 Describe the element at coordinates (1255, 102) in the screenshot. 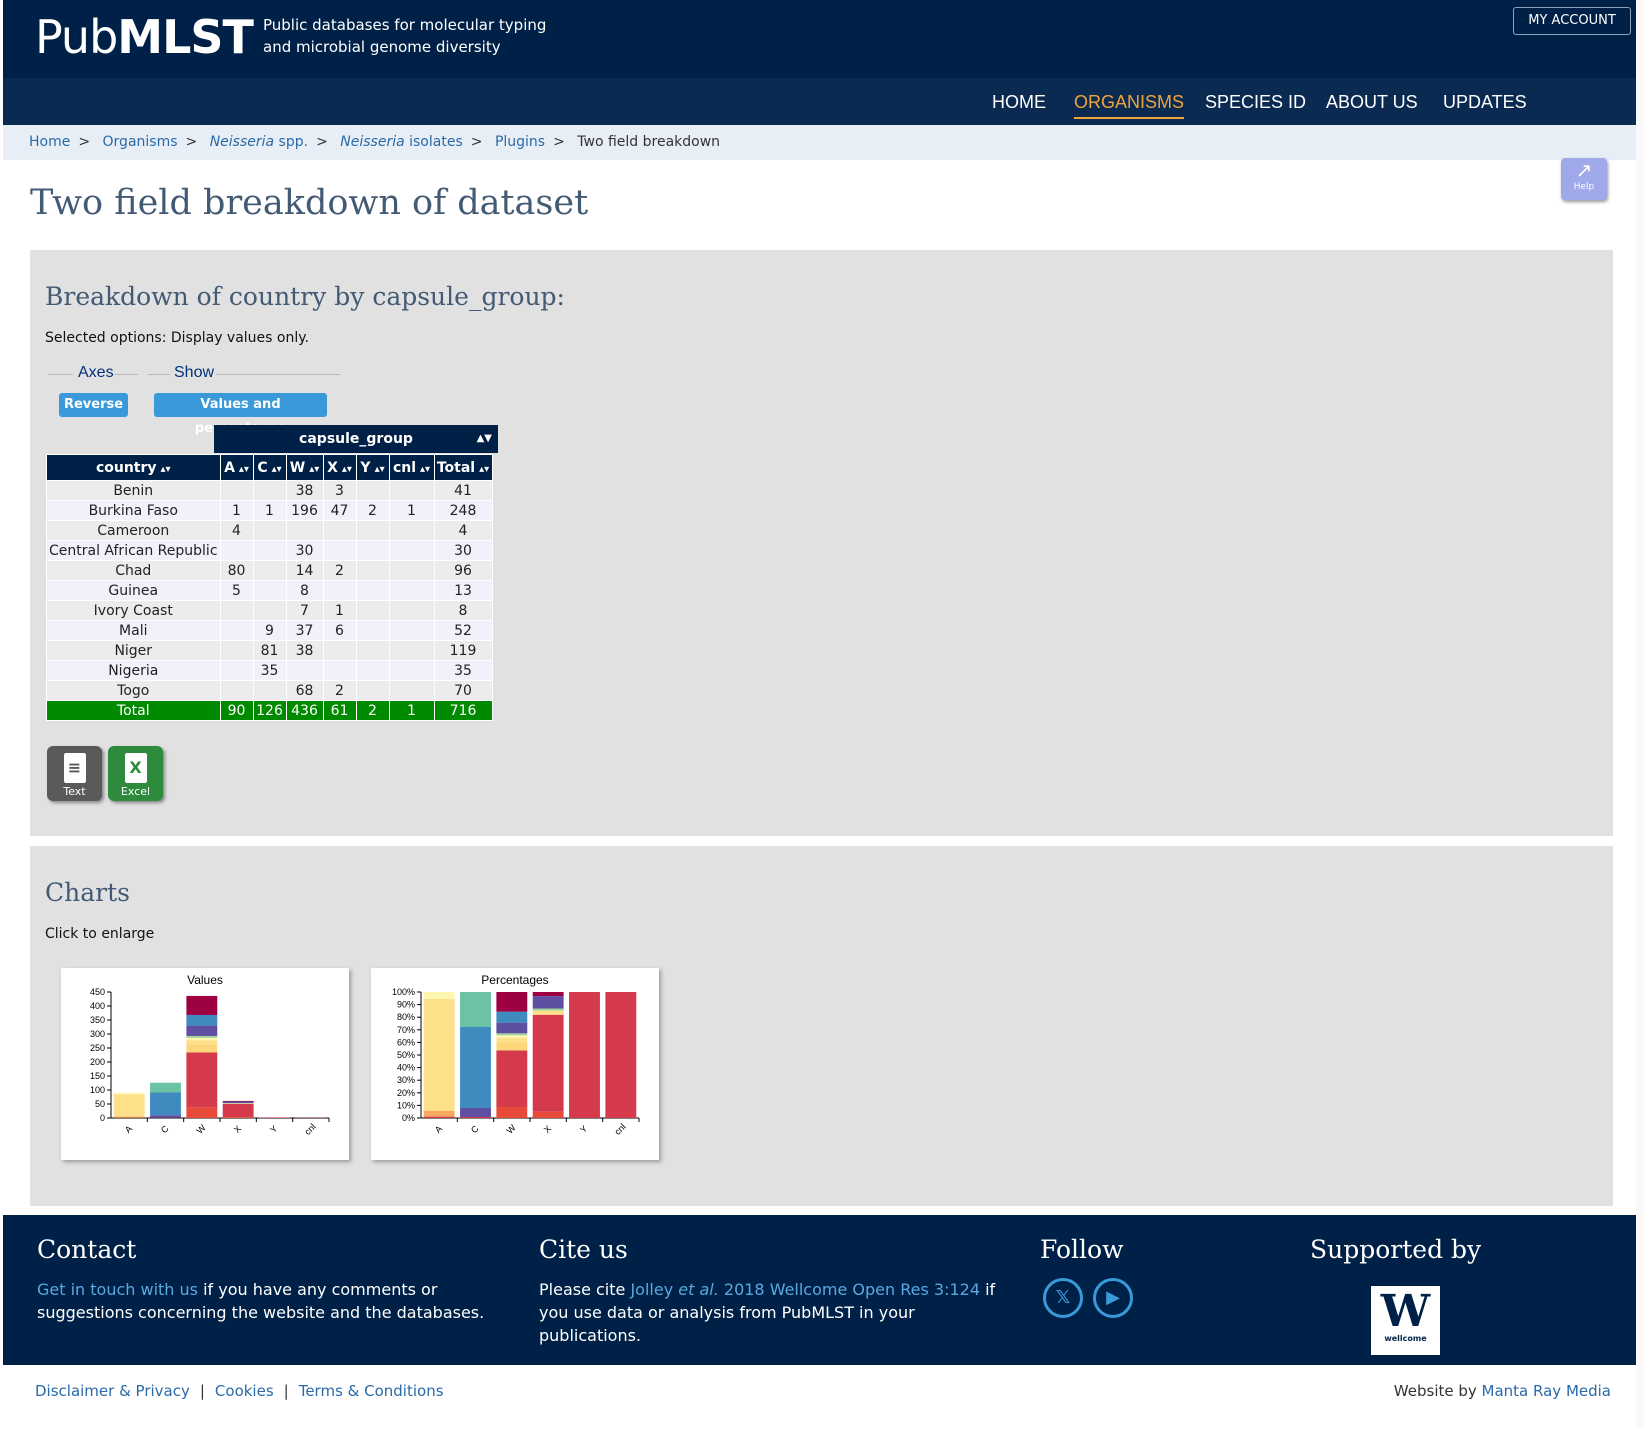

I see `nav-species-id: SPECIES ID` at that location.